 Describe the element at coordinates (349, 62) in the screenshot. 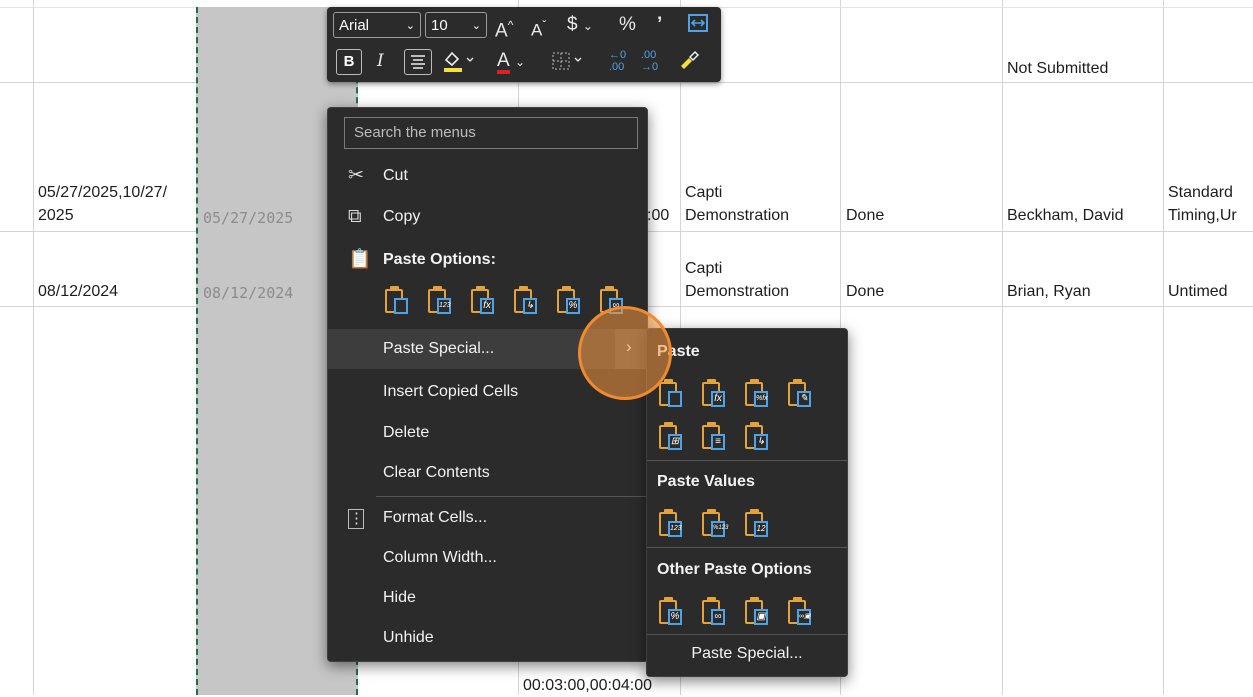

I see `bold-button: B` at that location.